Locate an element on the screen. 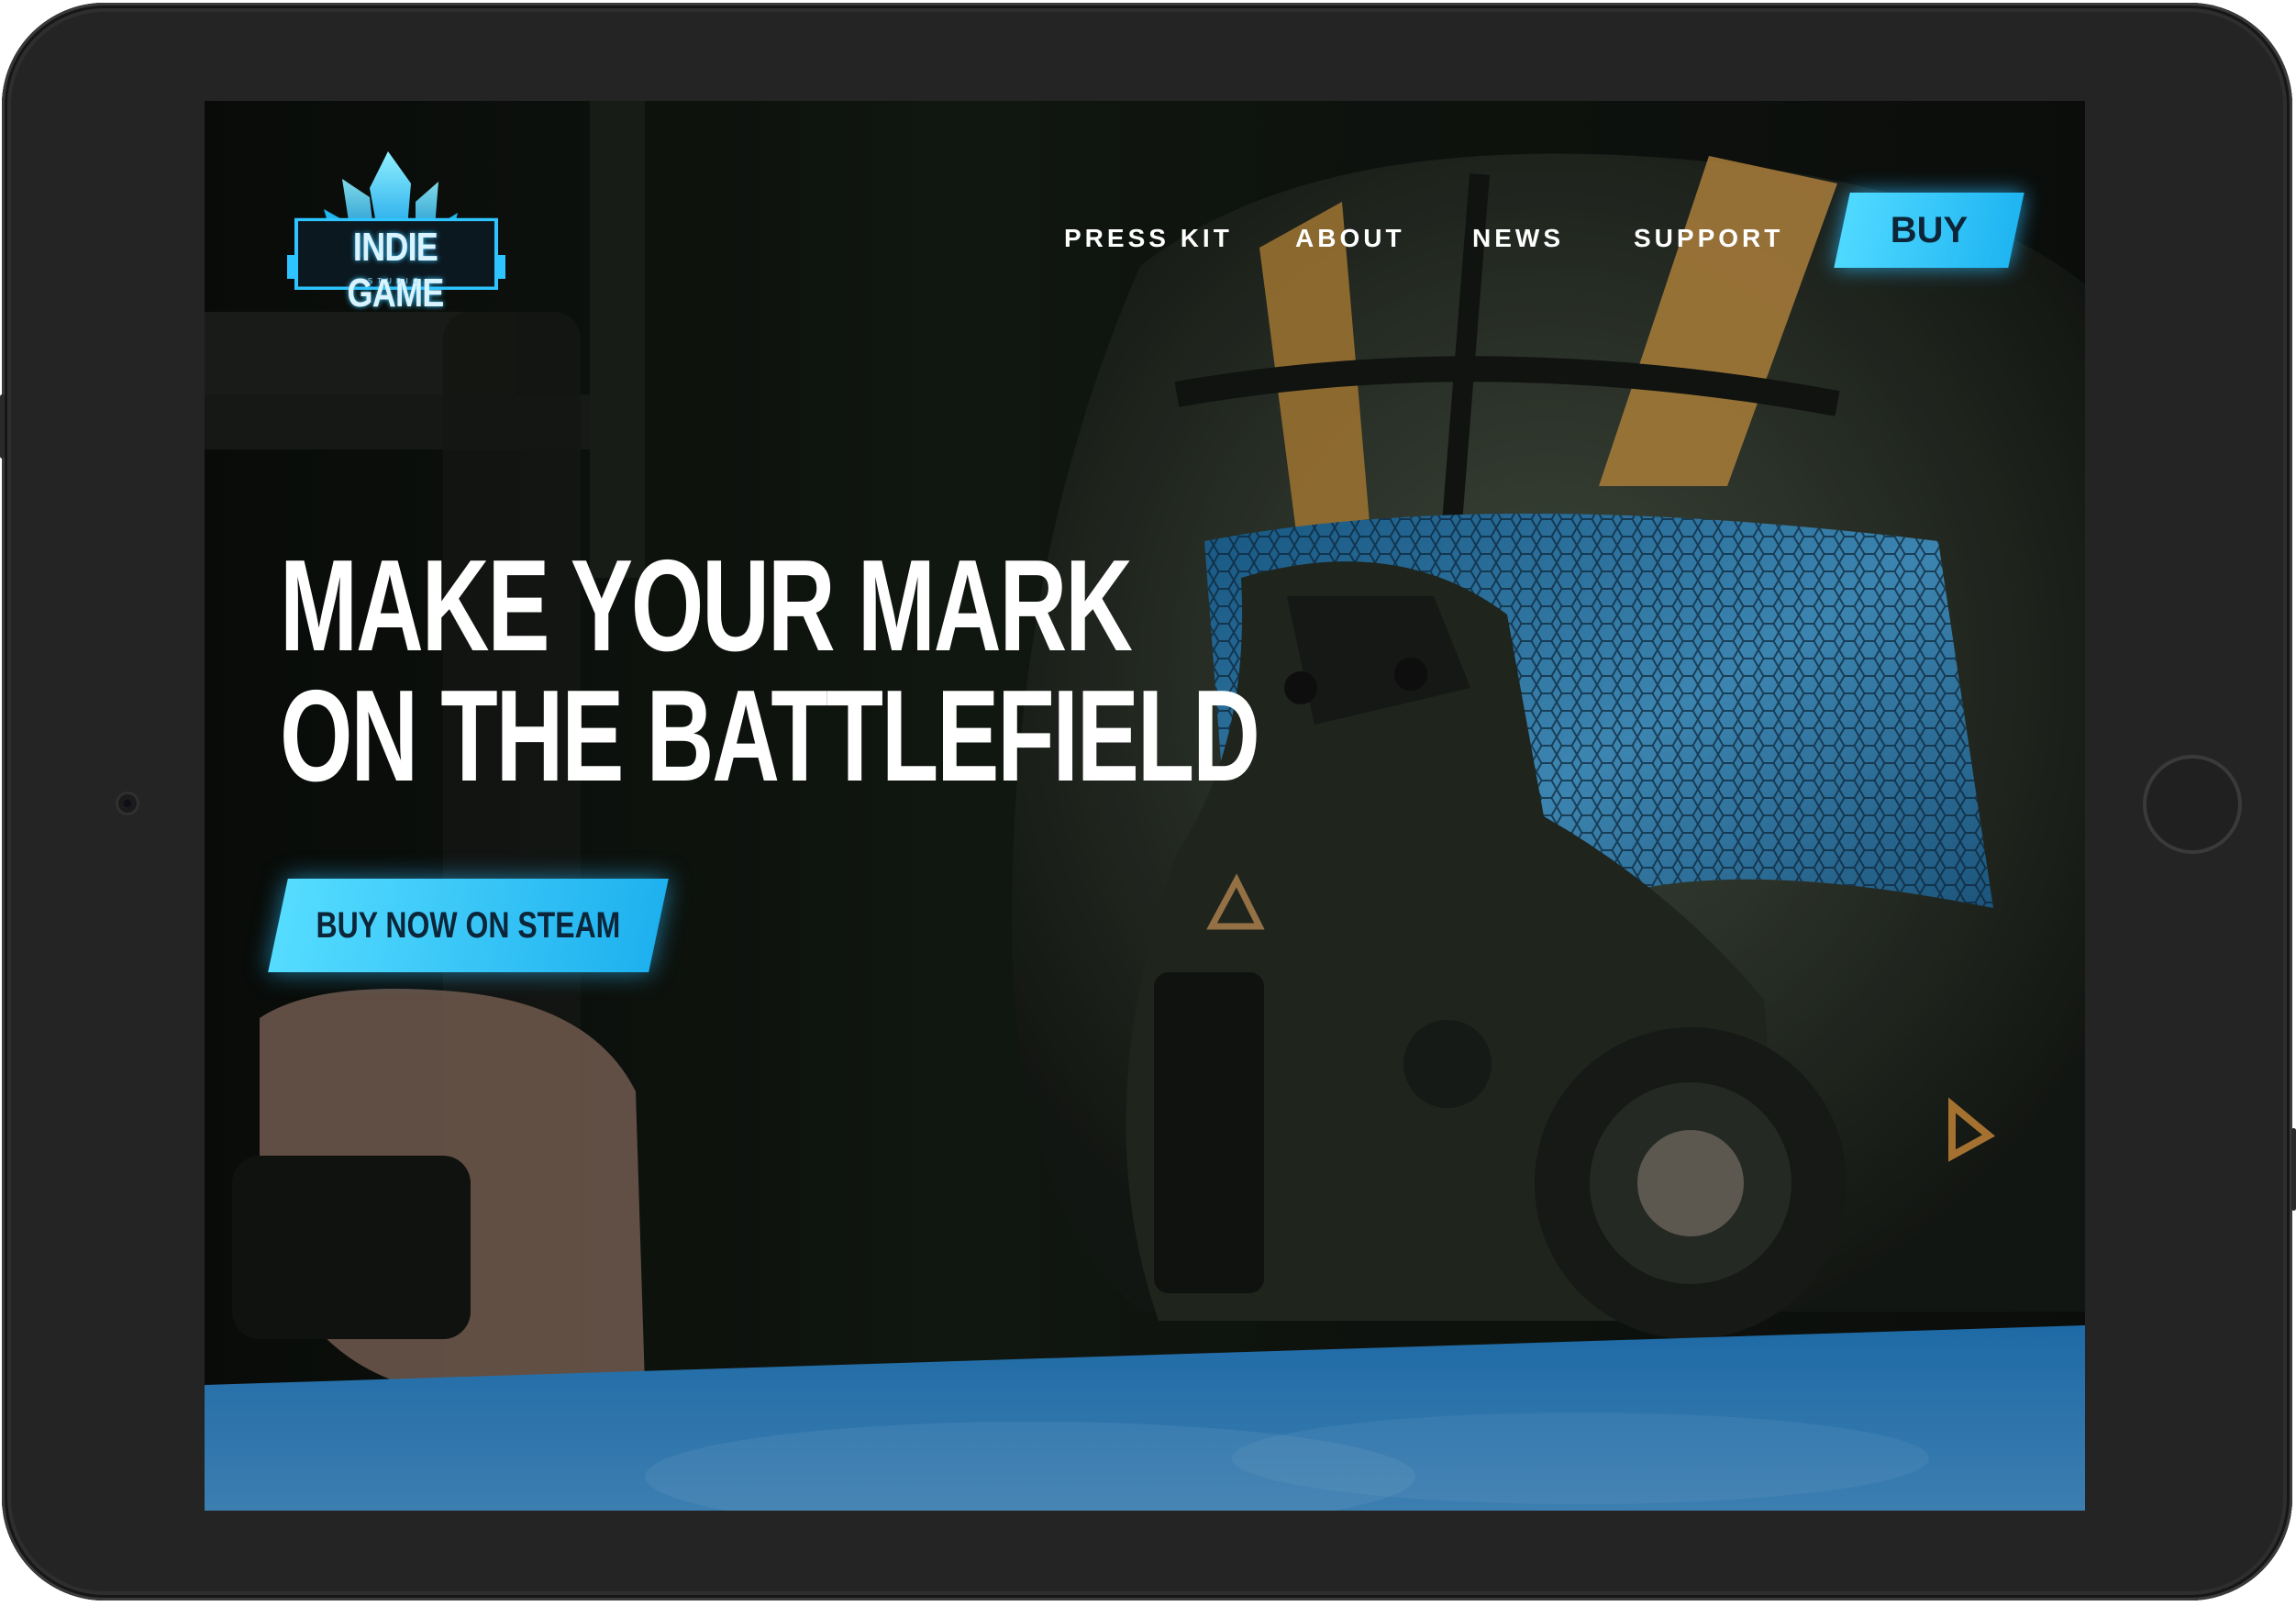 The height and width of the screenshot is (1606, 2296). hero-headline: MAKE YOUR MARK ON THE BATTLEFIELD is located at coordinates (770, 671).